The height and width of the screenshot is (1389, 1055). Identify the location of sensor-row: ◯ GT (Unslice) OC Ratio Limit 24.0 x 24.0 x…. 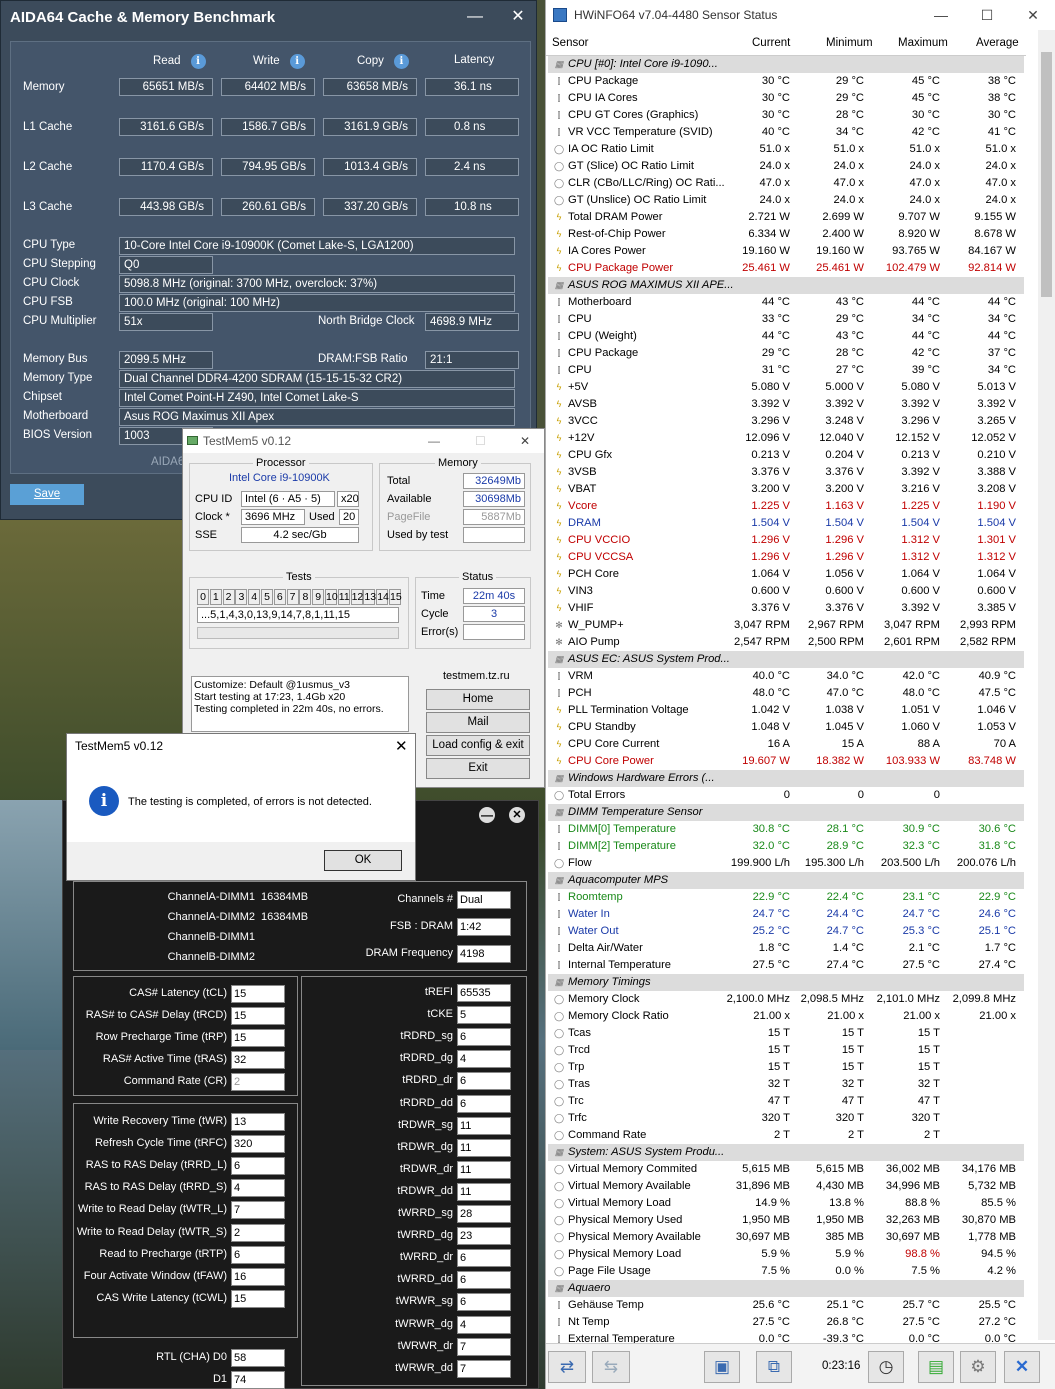
(786, 200).